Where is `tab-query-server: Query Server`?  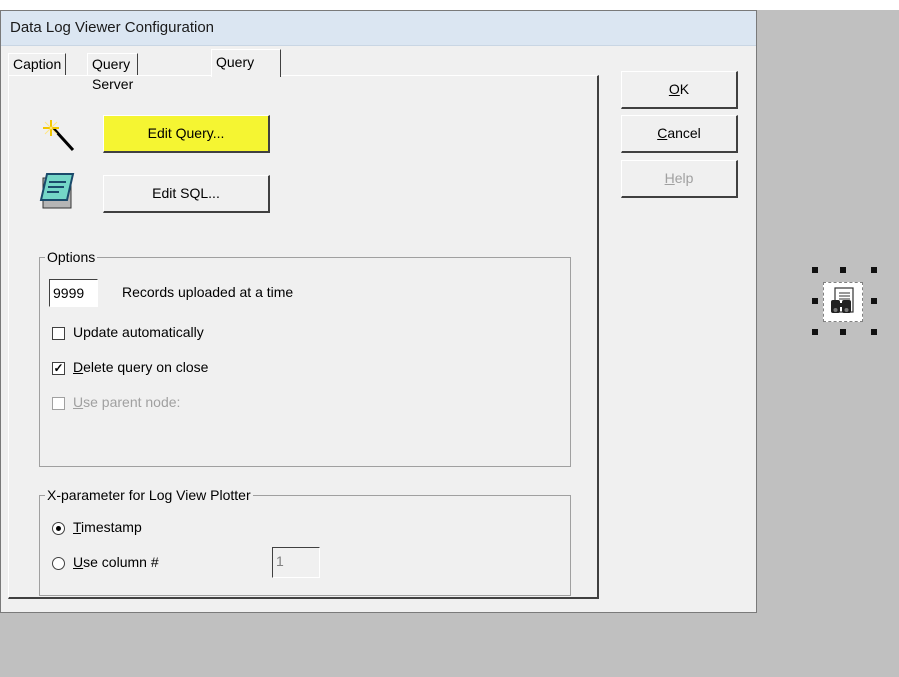 tab-query-server: Query Server is located at coordinates (113, 72).